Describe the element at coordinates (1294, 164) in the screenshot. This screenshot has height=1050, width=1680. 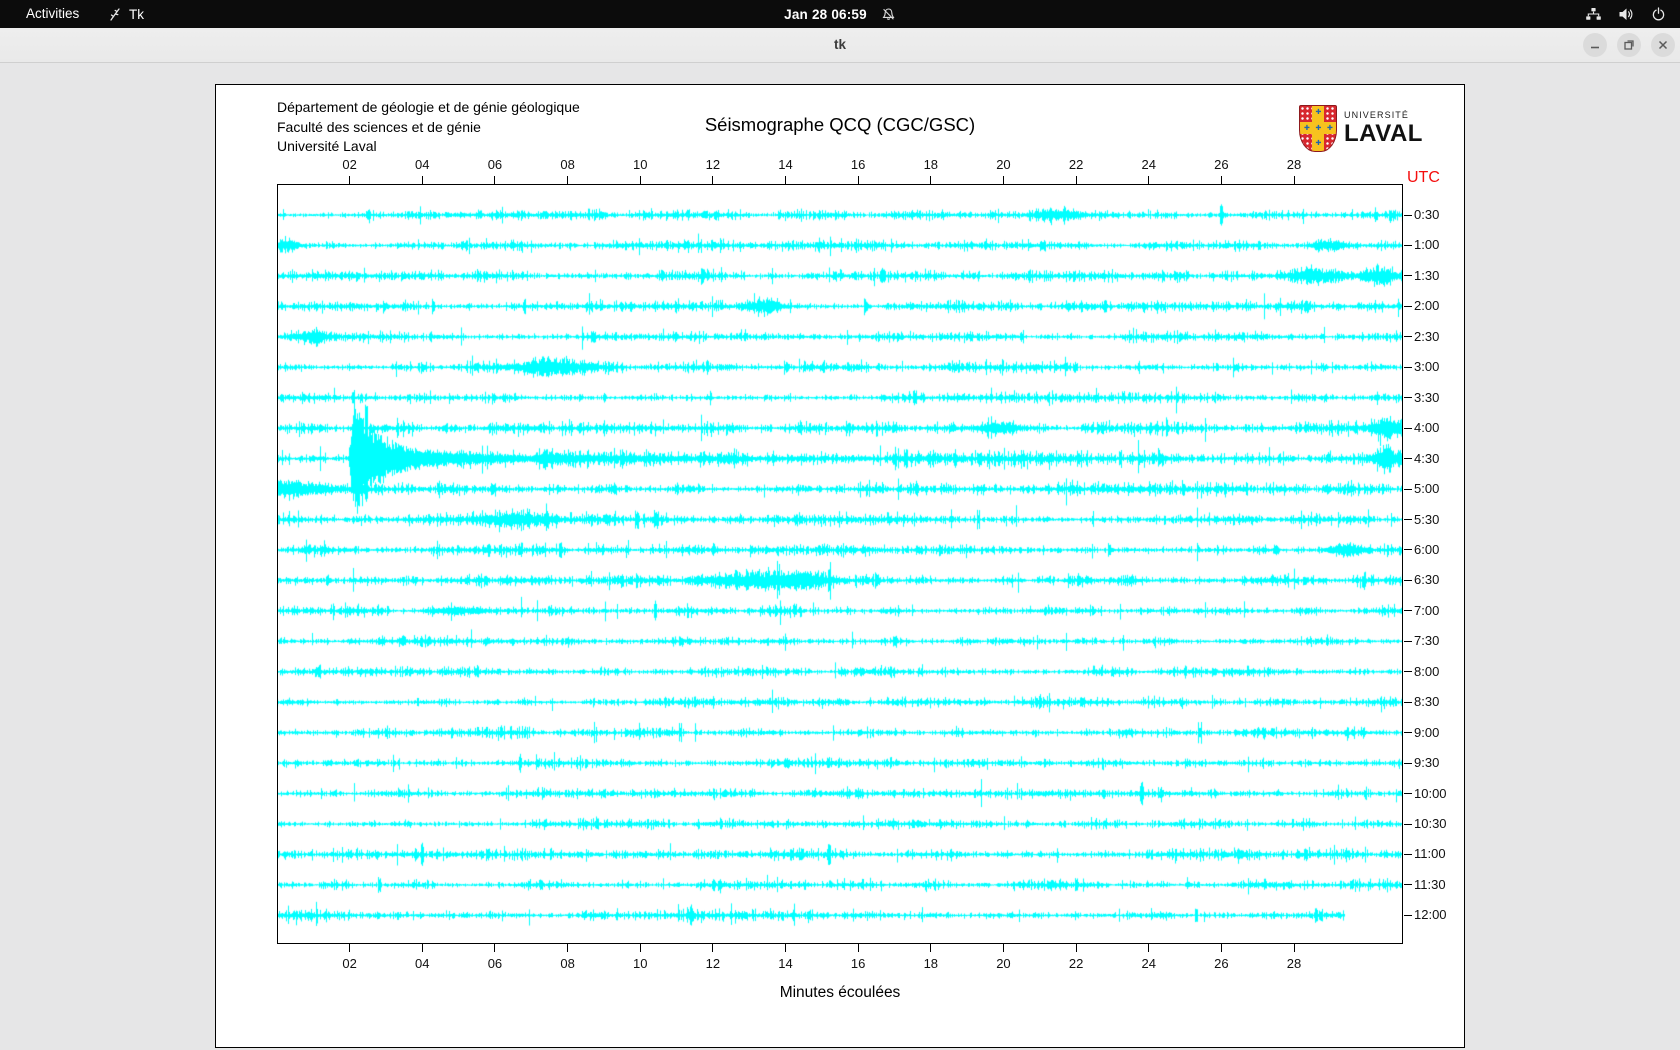
I see `x-tick-label-top: 28` at that location.